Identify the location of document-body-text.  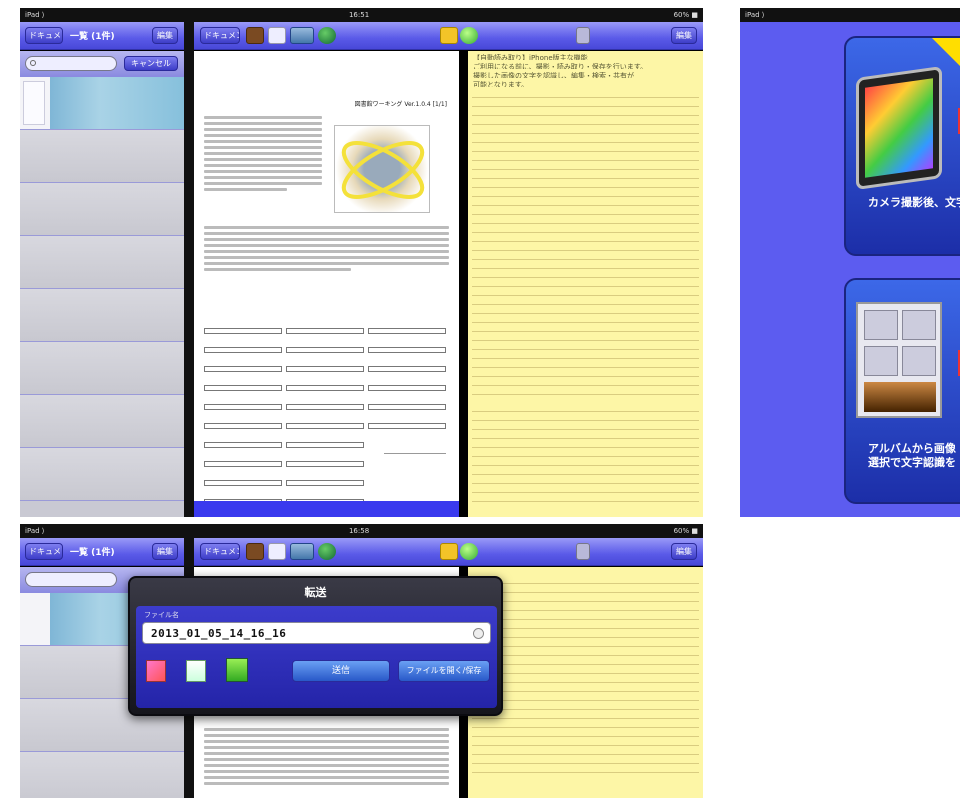
(326, 248).